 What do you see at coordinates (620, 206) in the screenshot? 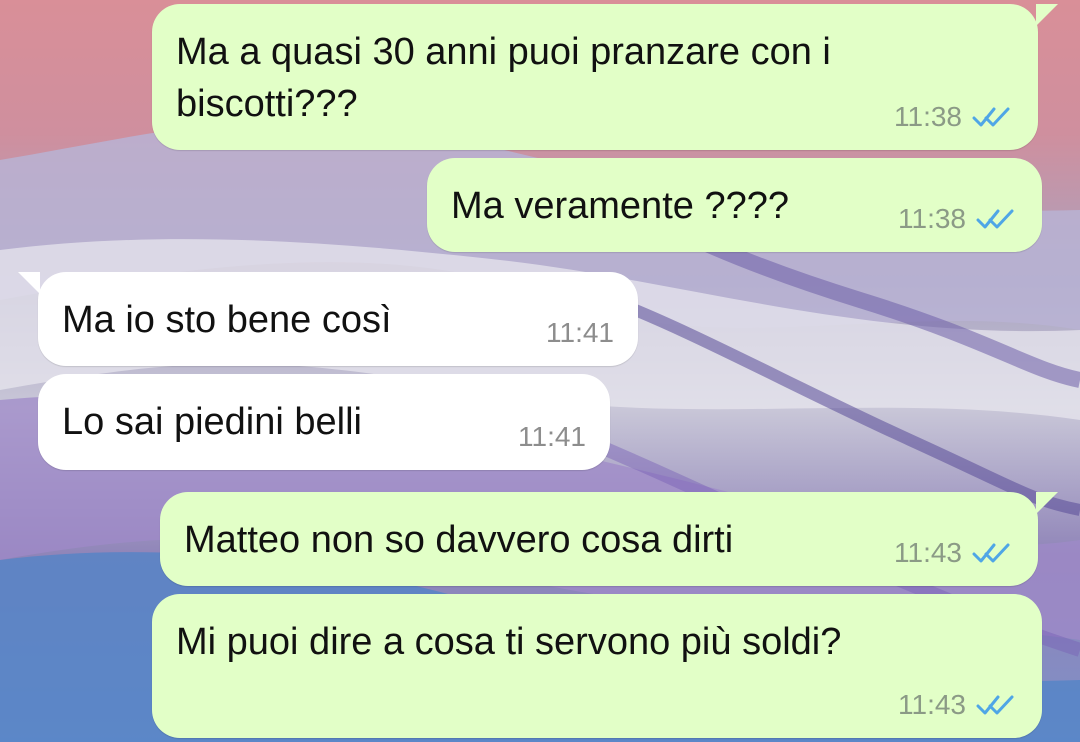
I see `message-text: Ma veramente ????` at bounding box center [620, 206].